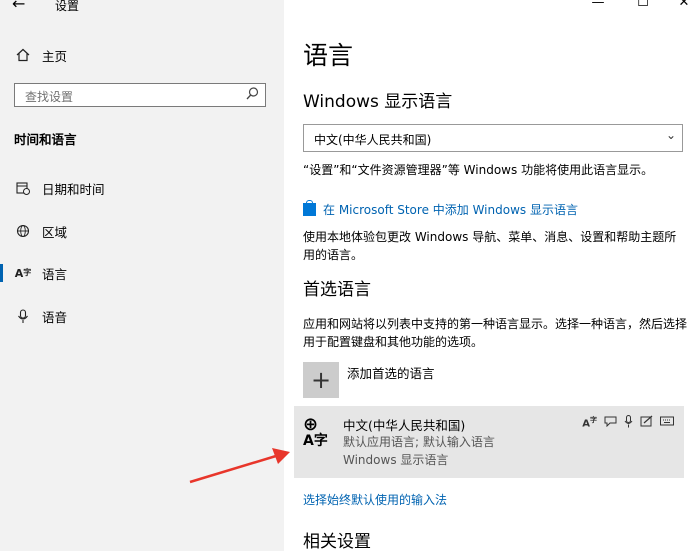 The image size is (700, 552). What do you see at coordinates (643, 5) in the screenshot?
I see `maximize-button: ☐` at bounding box center [643, 5].